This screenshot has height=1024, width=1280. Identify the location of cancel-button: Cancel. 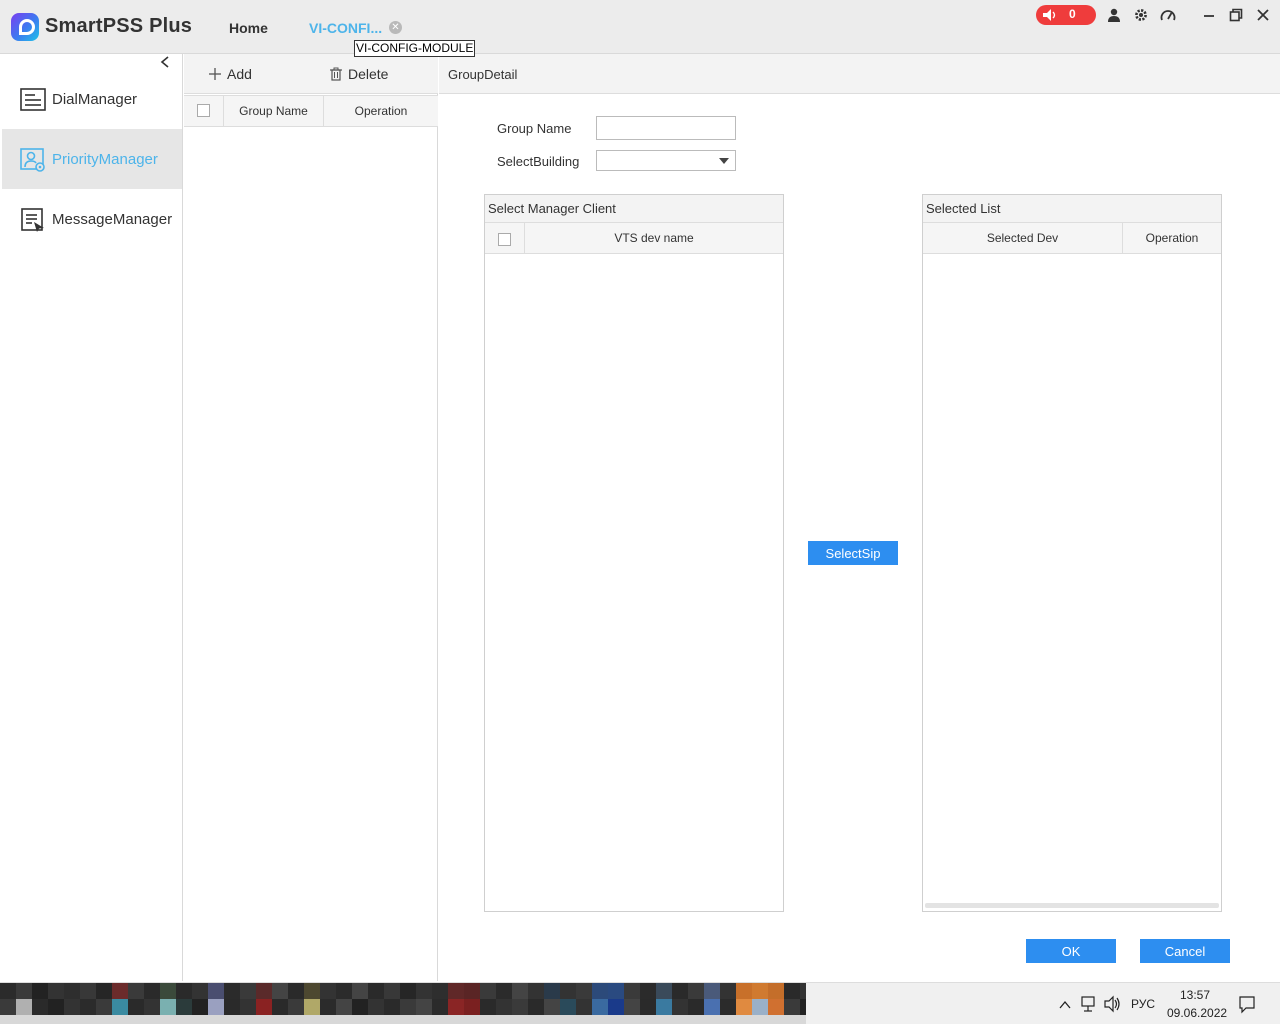
(1185, 951).